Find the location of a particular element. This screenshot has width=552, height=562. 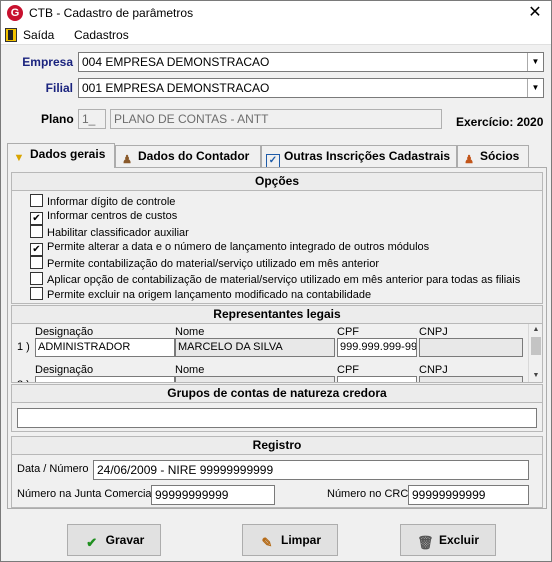

name-field is located at coordinates (255, 379).